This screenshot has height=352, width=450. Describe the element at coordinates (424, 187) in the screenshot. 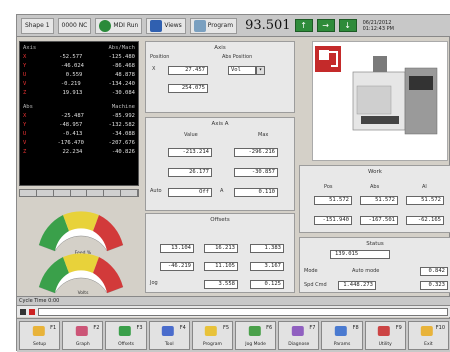

I see `work-col3: Al` at that location.